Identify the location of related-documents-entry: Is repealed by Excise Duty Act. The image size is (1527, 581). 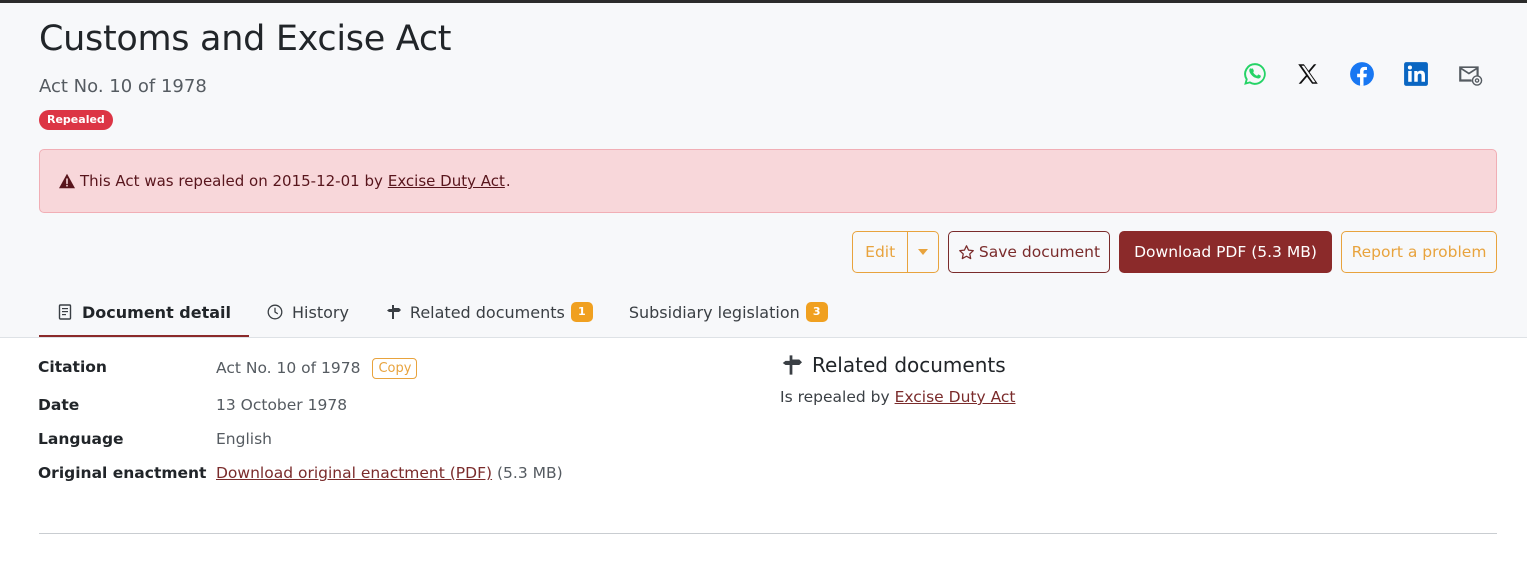
(898, 397).